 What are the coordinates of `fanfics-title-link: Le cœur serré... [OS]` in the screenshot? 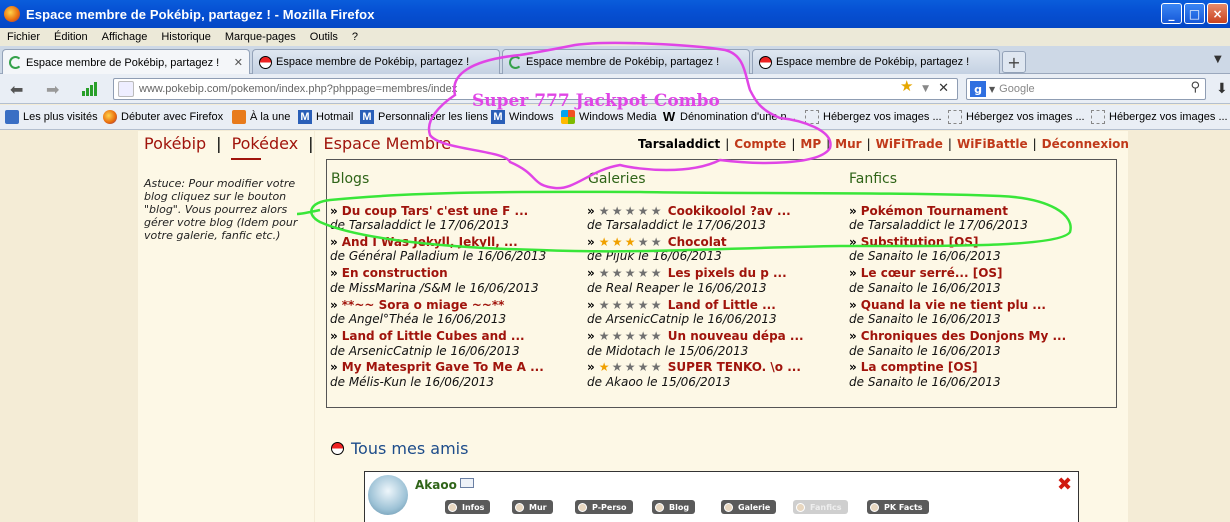 It's located at (932, 273).